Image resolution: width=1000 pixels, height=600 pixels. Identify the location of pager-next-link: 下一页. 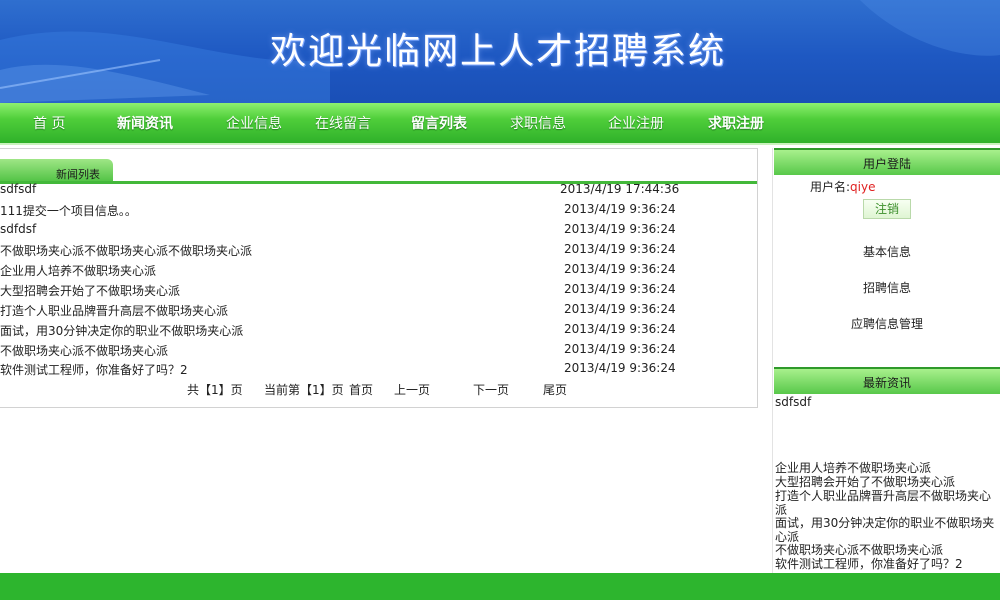
(491, 389).